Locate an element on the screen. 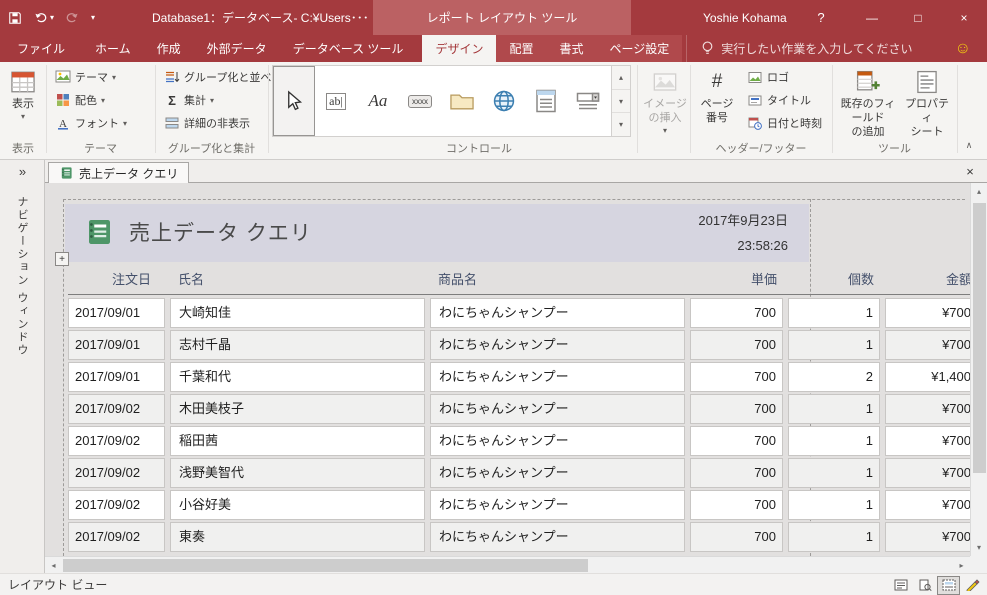  scroll-down-icon: ▾ is located at coordinates (979, 547).